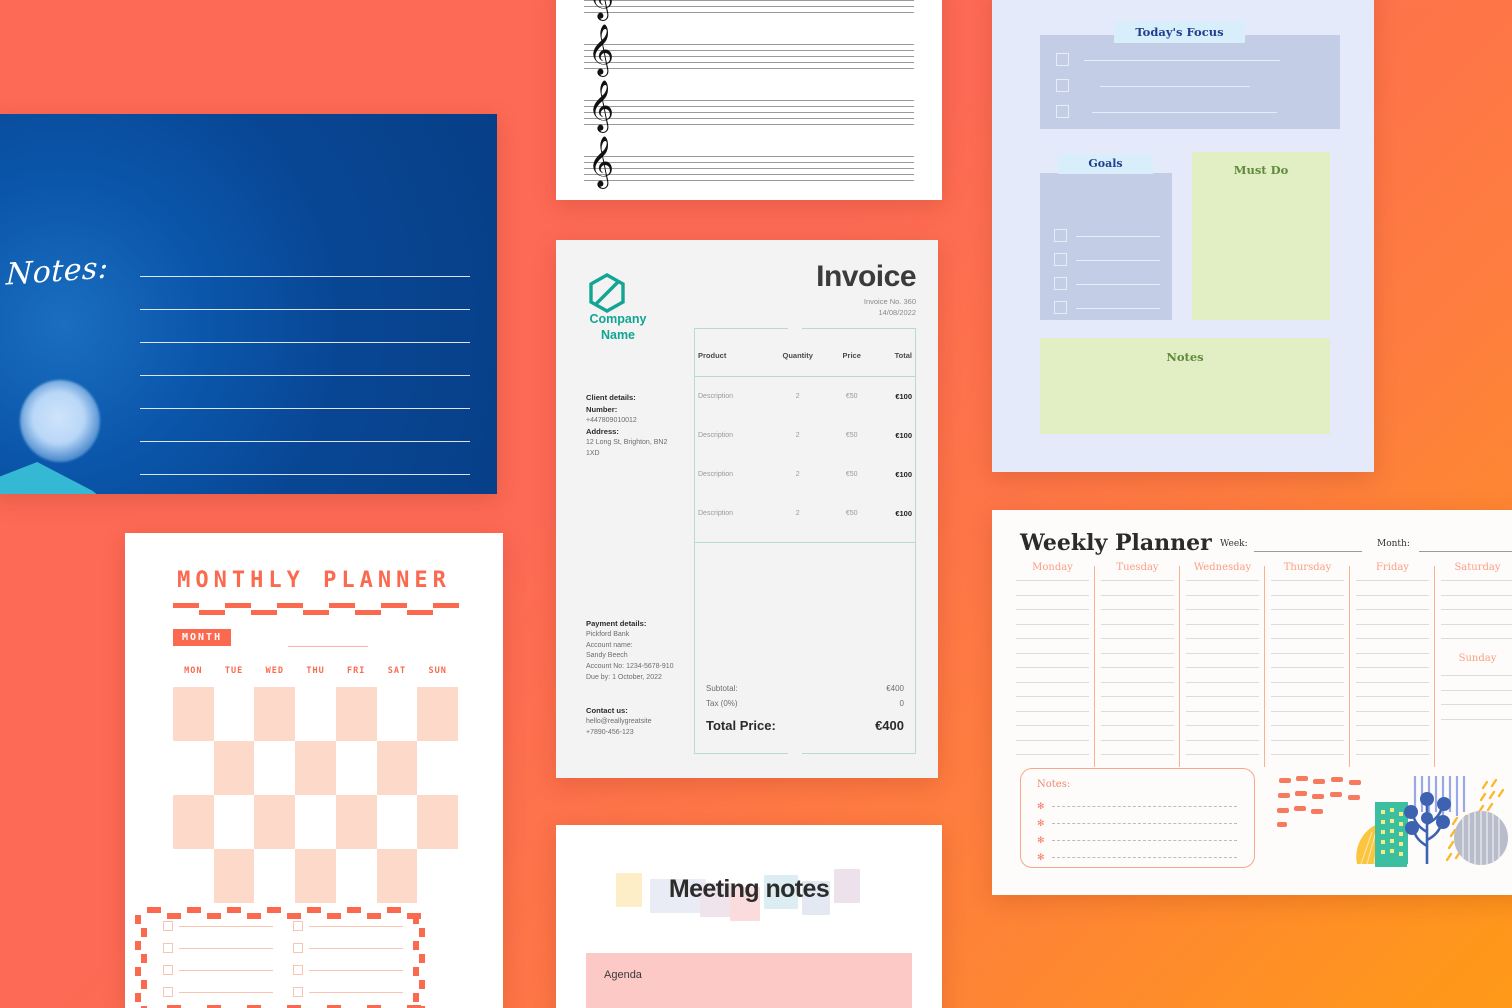 Image resolution: width=1512 pixels, height=1008 pixels. What do you see at coordinates (283, 964) in the screenshot?
I see `checklist-columns` at bounding box center [283, 964].